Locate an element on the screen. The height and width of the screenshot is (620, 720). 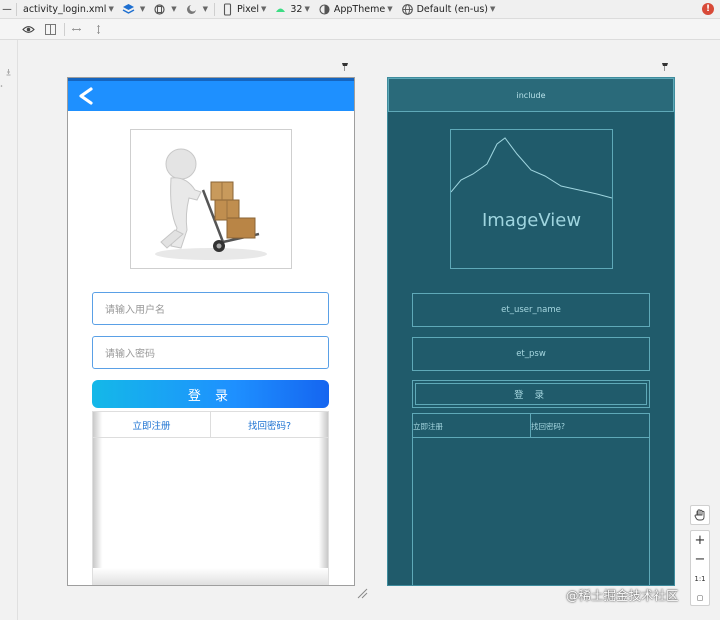
blueprint-forgot-link: 找回密码? is located at coordinates (590, 426).